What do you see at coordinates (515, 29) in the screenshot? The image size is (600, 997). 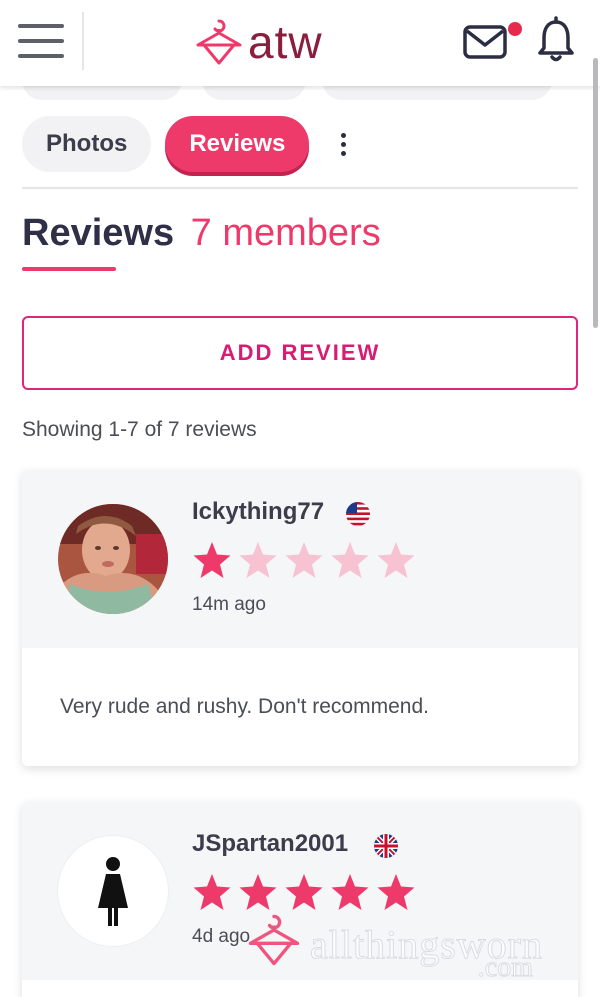 I see `unread-badge` at bounding box center [515, 29].